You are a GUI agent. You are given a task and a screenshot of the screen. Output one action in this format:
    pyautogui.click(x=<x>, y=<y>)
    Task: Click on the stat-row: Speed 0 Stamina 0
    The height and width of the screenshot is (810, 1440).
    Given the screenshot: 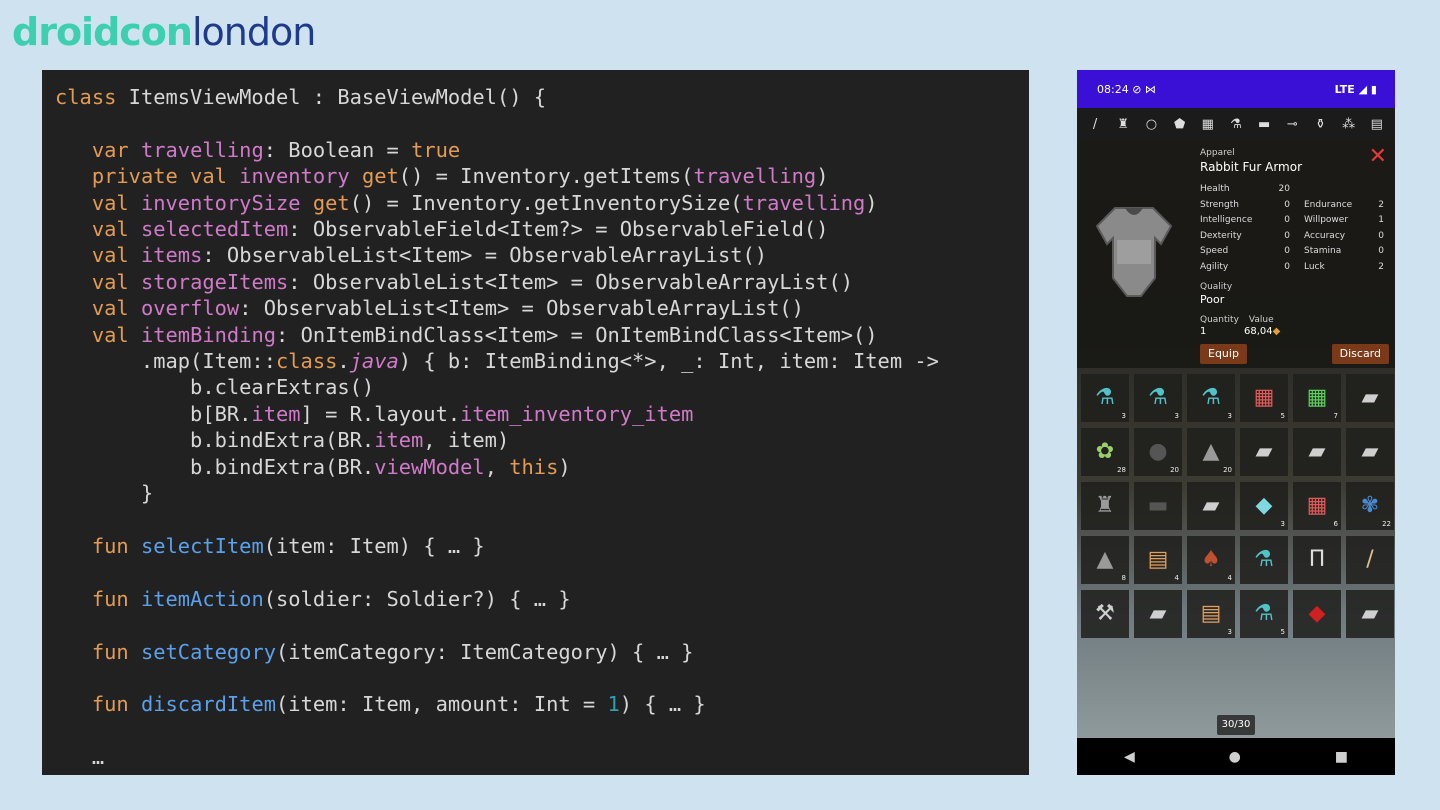 What is the action you would take?
    pyautogui.click(x=1295, y=254)
    